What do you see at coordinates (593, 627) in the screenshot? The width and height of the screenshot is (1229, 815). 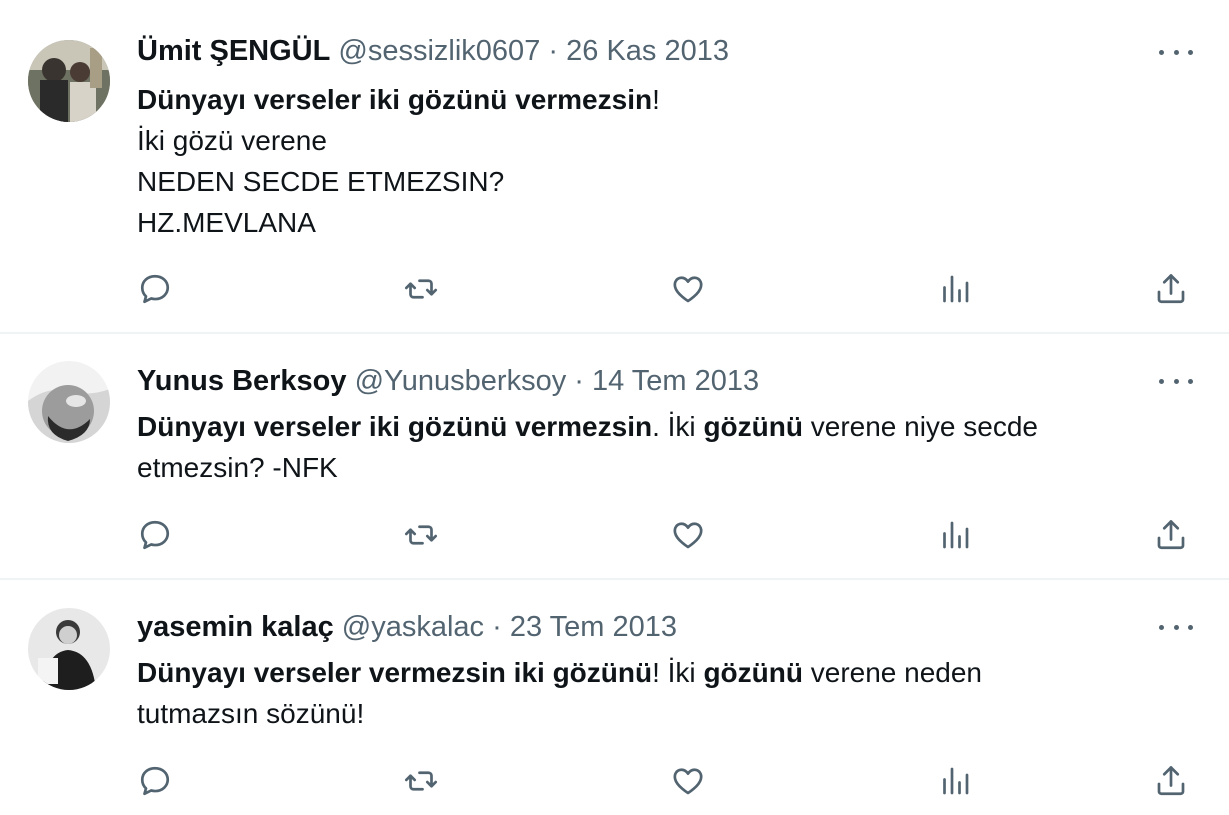 I see `tweet-date: 23 Tem 2013` at bounding box center [593, 627].